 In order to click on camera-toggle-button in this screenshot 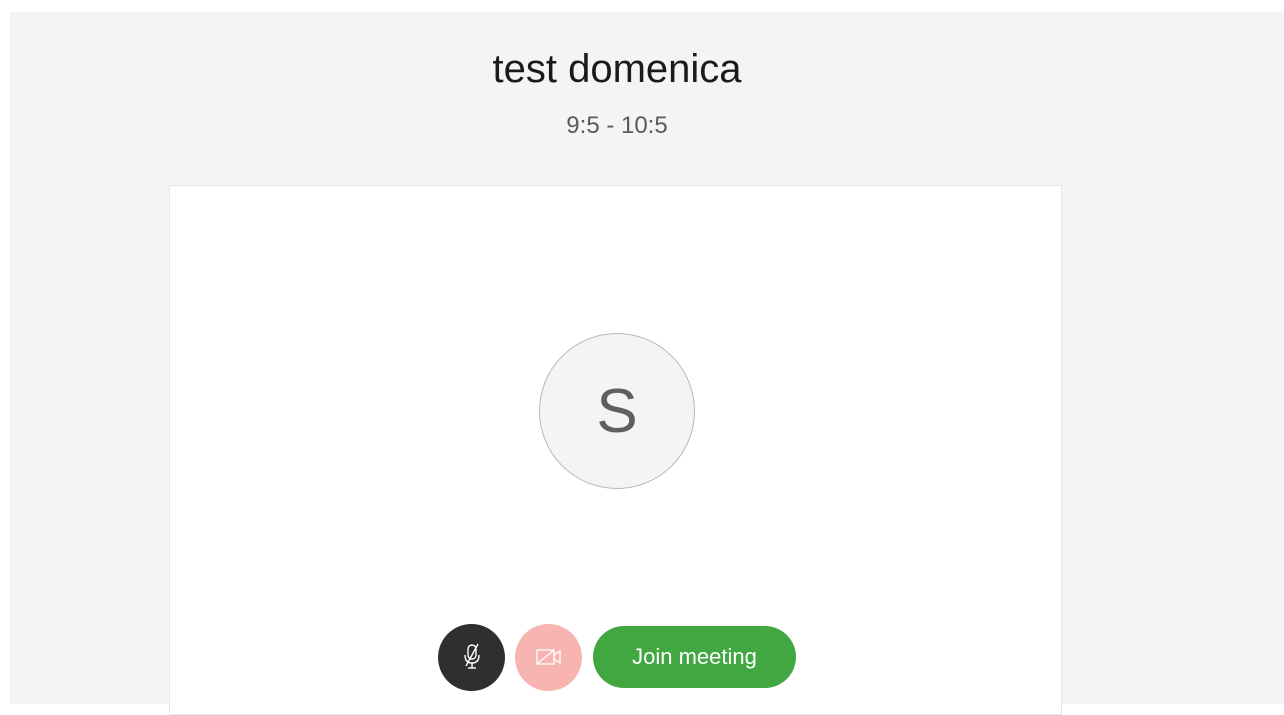, I will do `click(548, 657)`.